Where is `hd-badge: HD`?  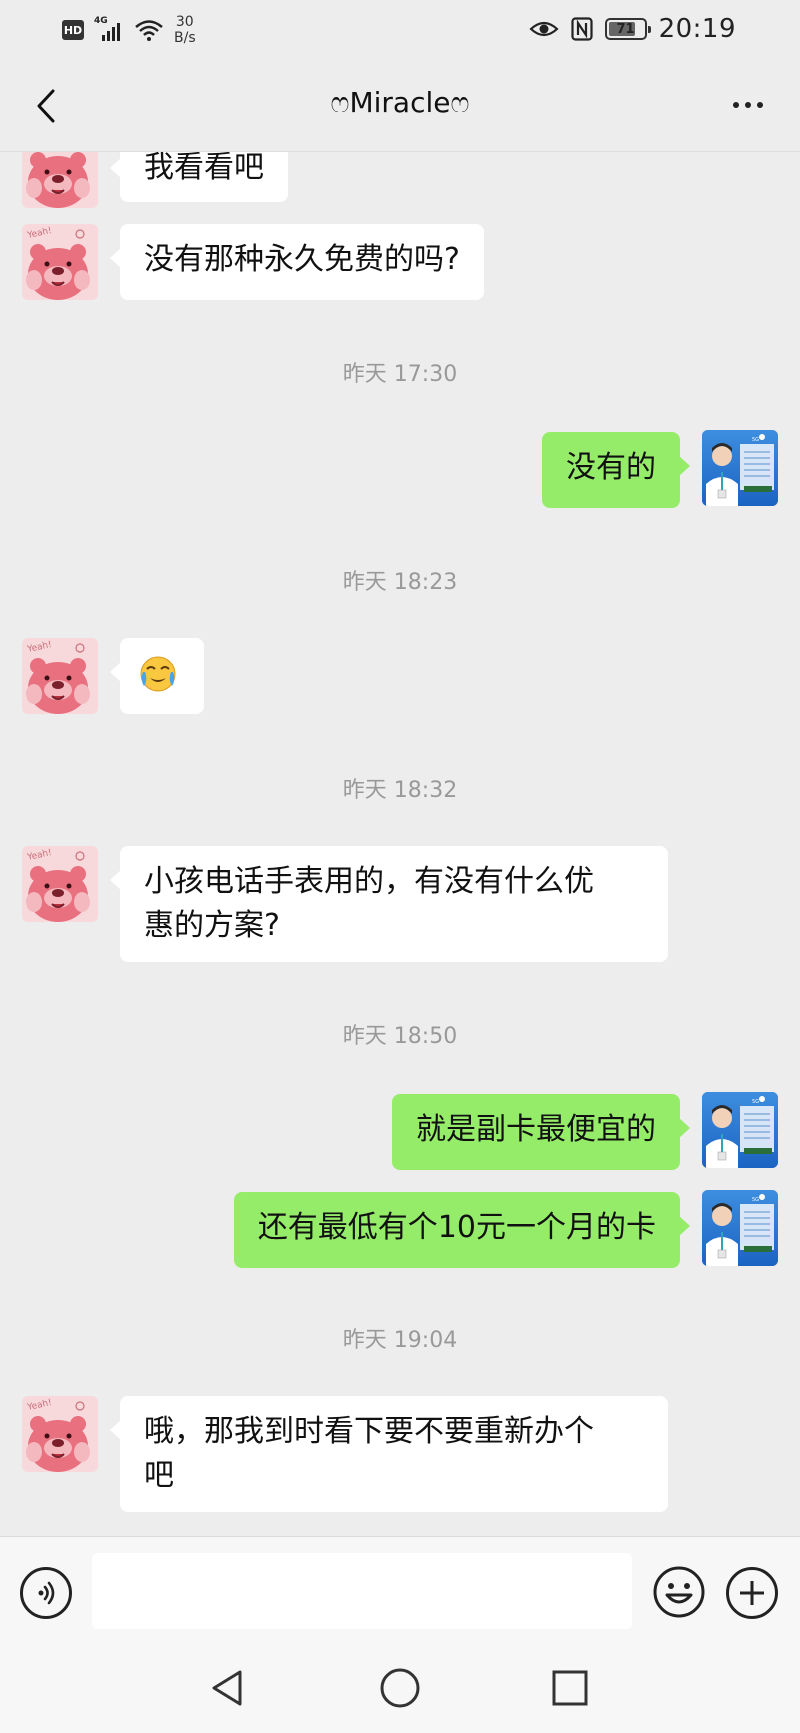 hd-badge: HD is located at coordinates (73, 30).